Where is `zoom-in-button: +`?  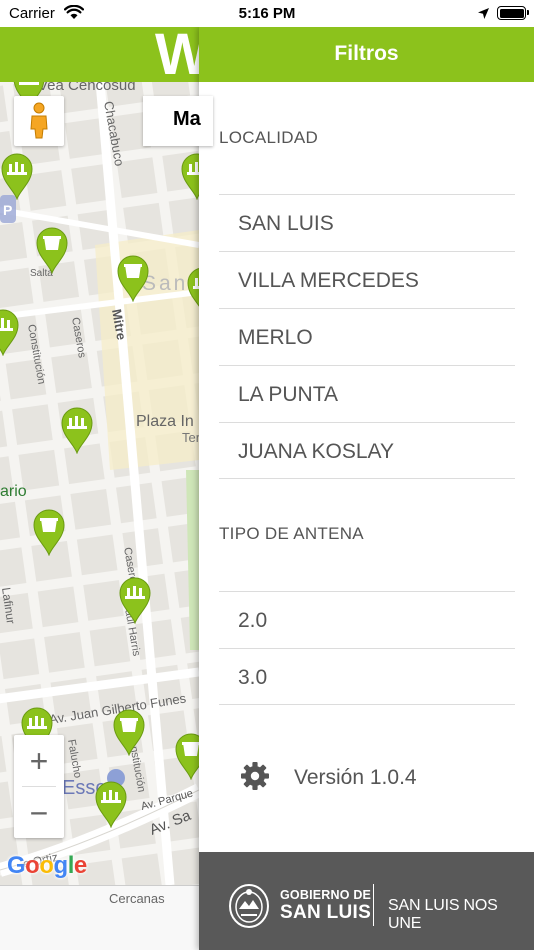 zoom-in-button: + is located at coordinates (39, 760).